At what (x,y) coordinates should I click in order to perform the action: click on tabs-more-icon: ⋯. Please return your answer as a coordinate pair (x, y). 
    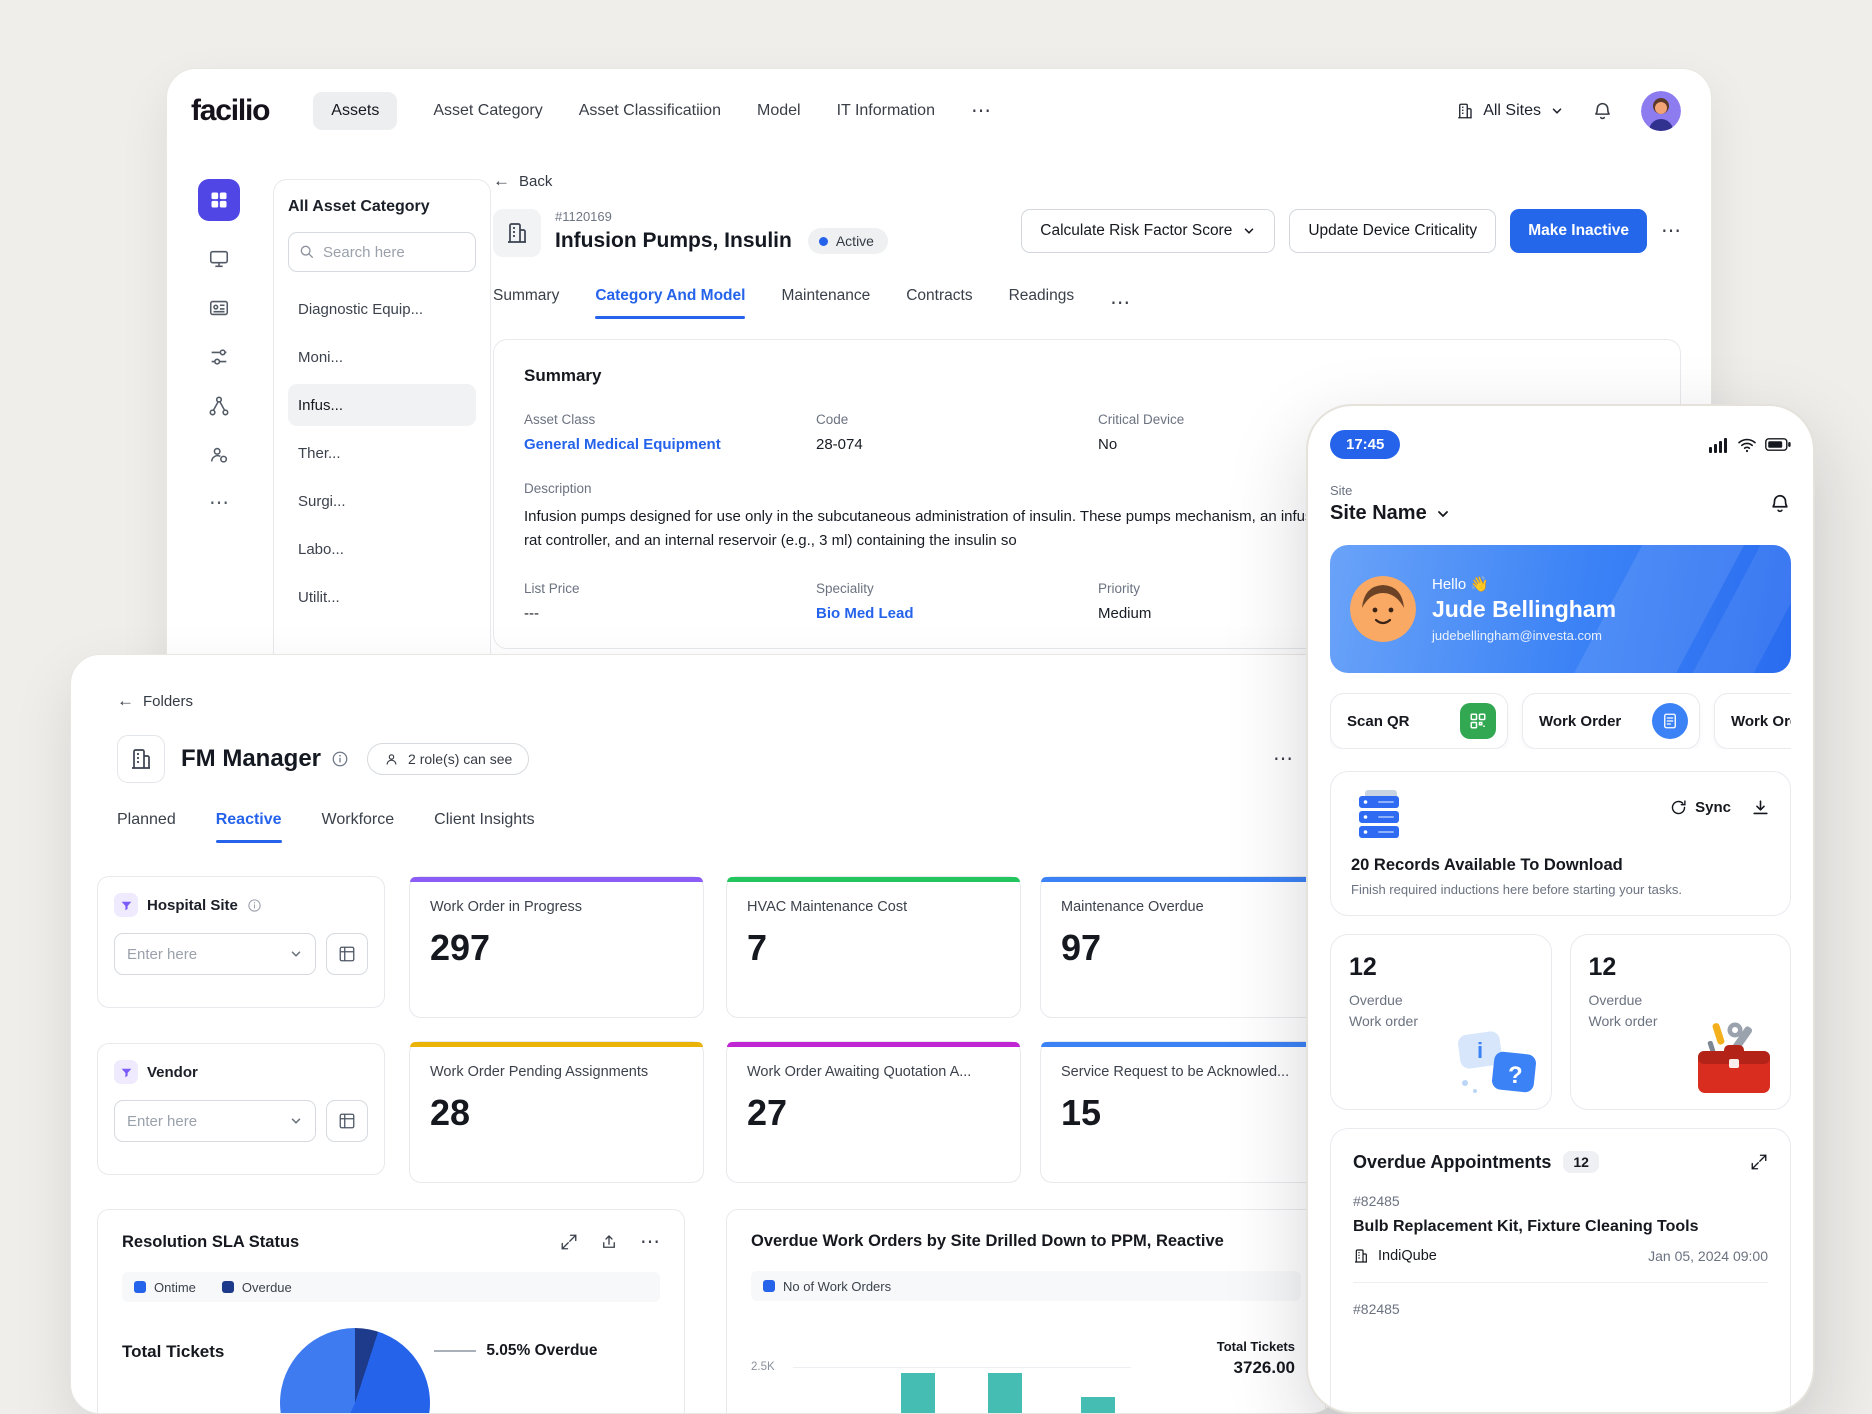
    Looking at the image, I should click on (1120, 303).